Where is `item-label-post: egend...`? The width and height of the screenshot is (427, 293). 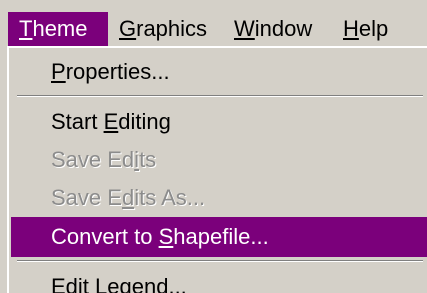
item-label-post: egend... is located at coordinates (147, 283).